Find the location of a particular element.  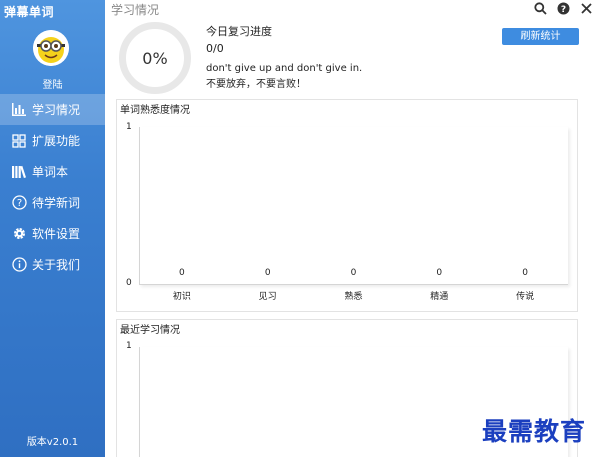

sidebar-nav: 学习情况 扩展功能 单词本 ? 待学新词 软件设置 关于我们 is located at coordinates (52, 187).